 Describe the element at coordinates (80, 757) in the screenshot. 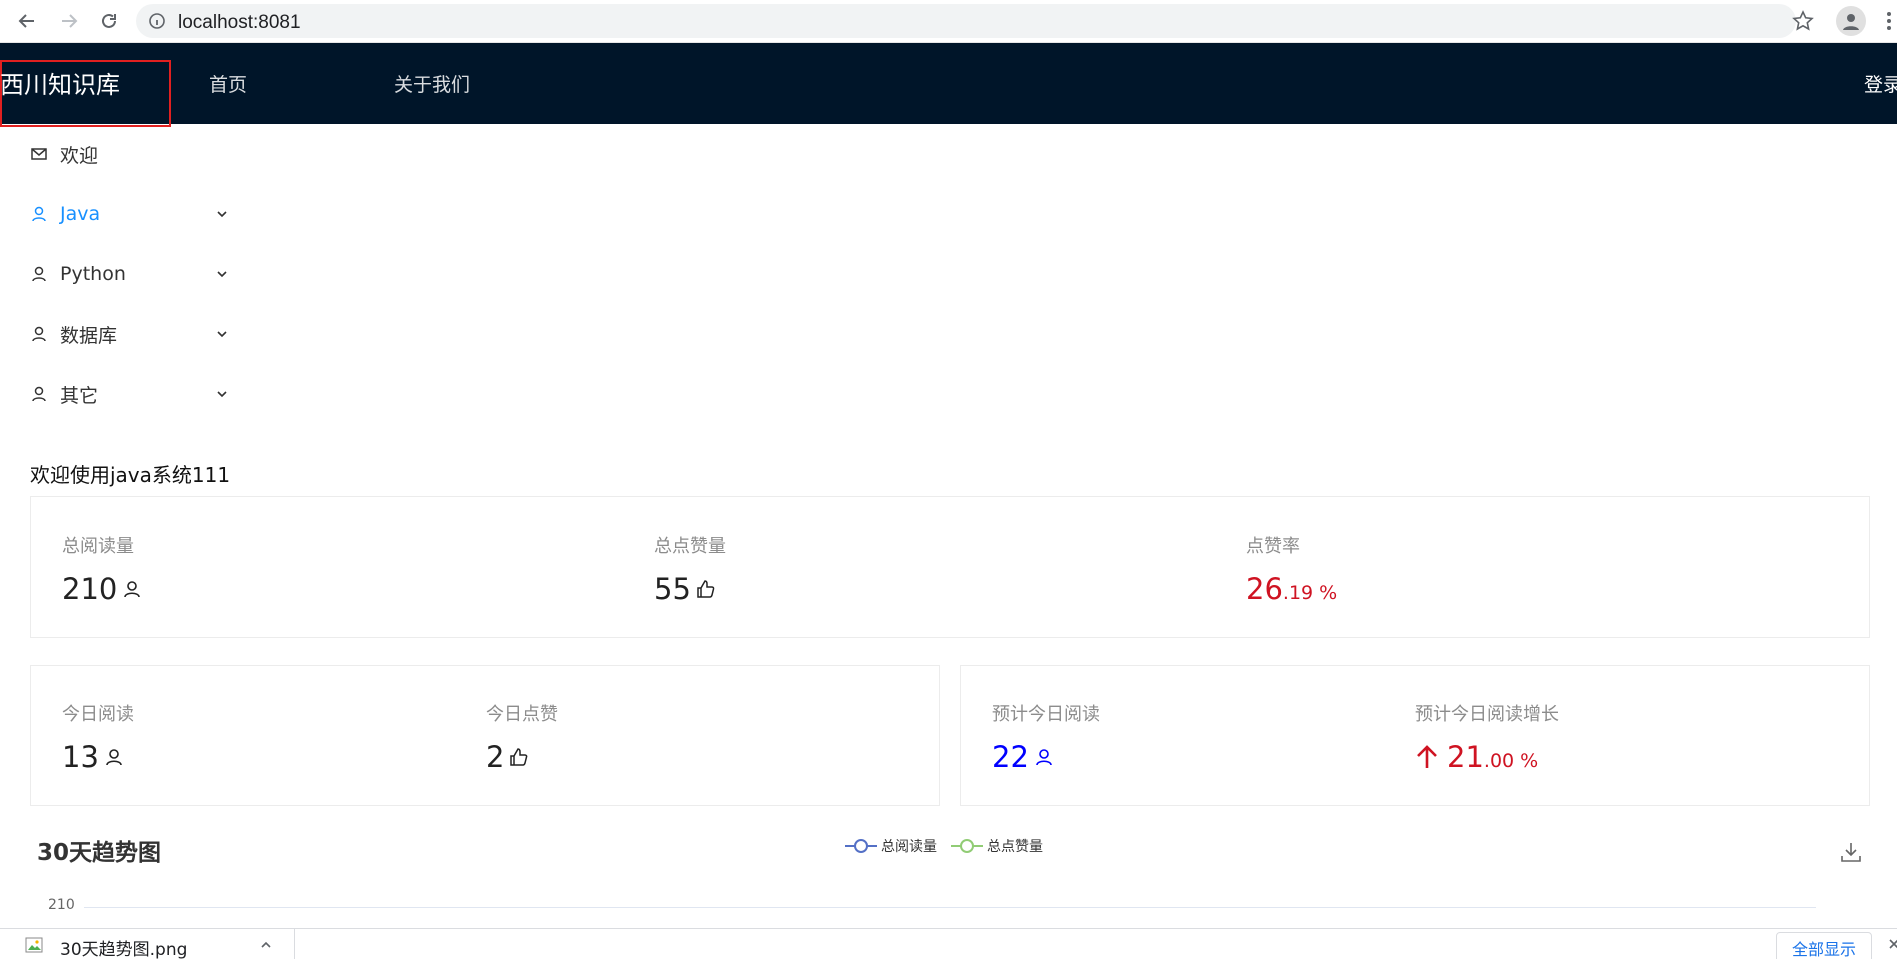

I see `stat-number: 13` at that location.